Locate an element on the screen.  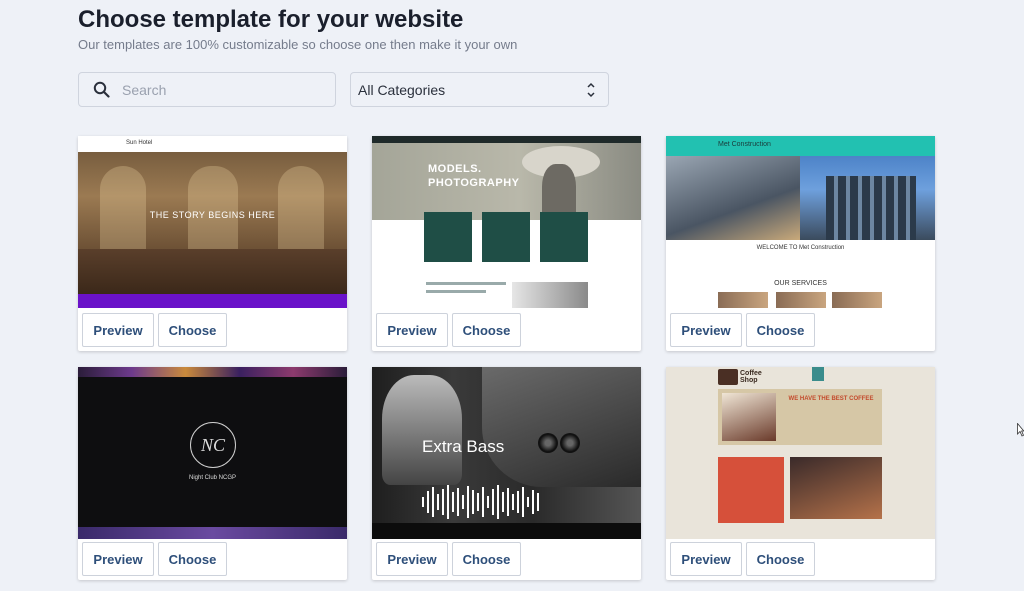
template-logo: Sun Hotel is located at coordinates (139, 143).